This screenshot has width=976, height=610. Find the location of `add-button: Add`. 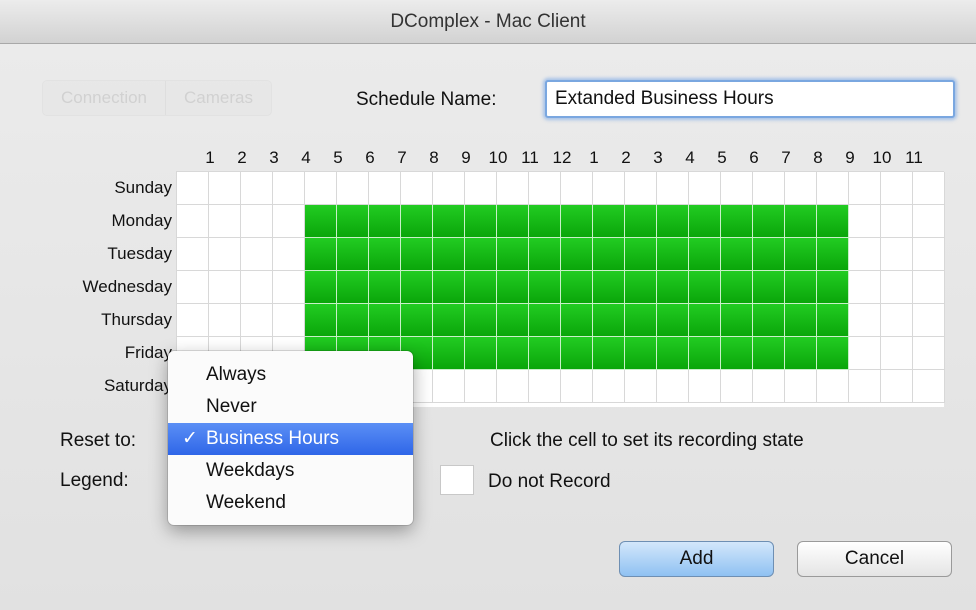

add-button: Add is located at coordinates (696, 559).